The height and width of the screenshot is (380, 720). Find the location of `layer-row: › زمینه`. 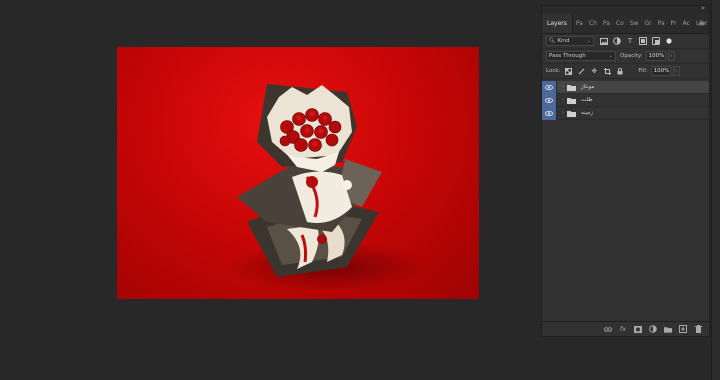

layer-row: › زمینه is located at coordinates (625, 113).